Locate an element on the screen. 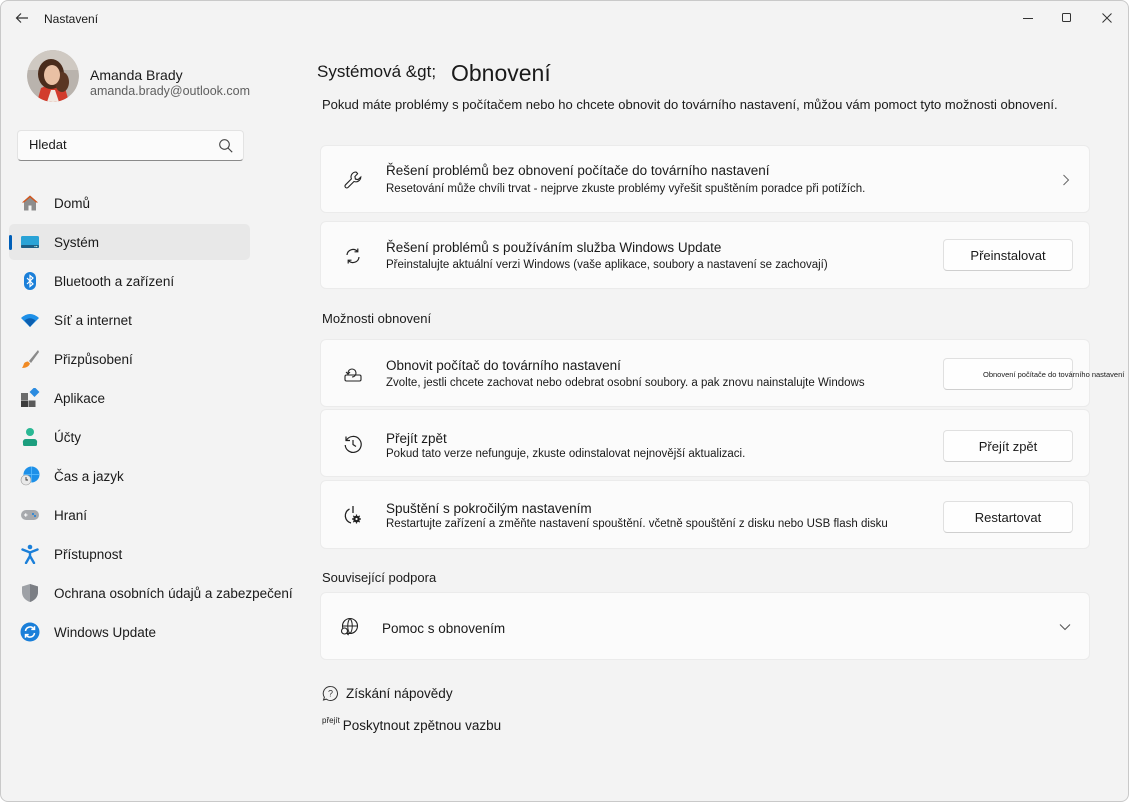 Image resolution: width=1129 pixels, height=802 pixels. wrench-icon is located at coordinates (353, 180).